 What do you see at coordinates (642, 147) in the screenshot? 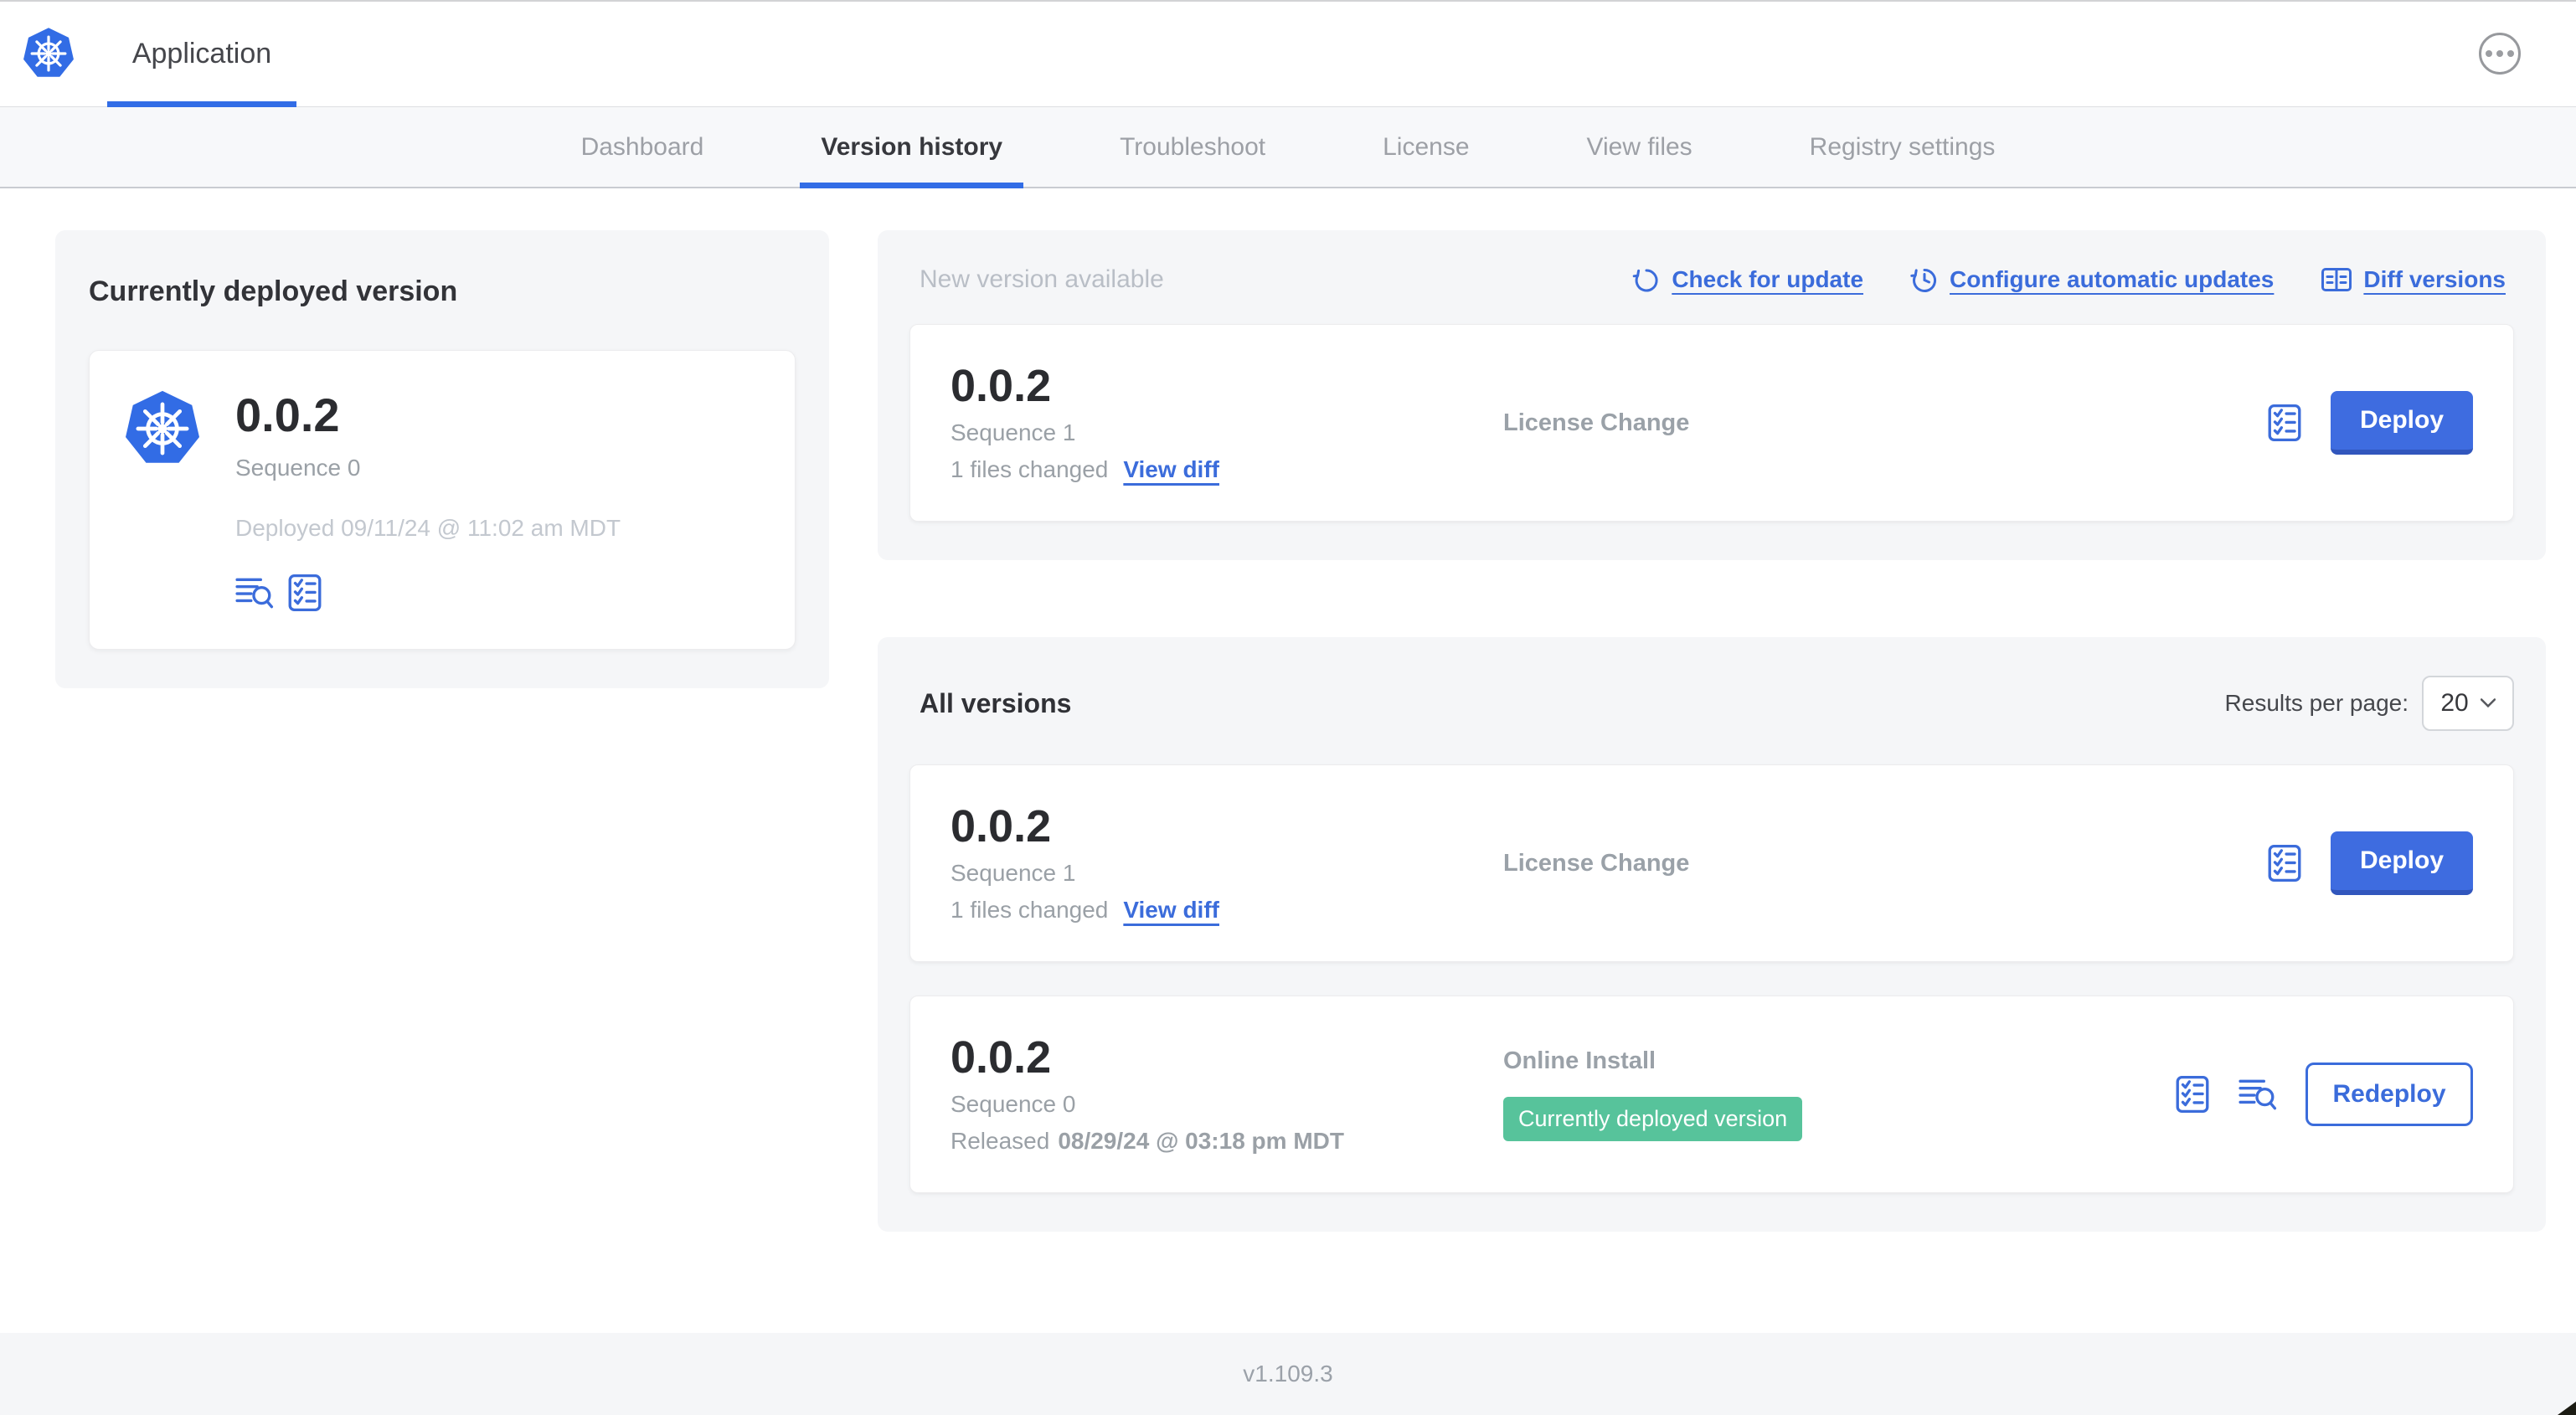
I see `tab-dashboard: Dashboard` at bounding box center [642, 147].